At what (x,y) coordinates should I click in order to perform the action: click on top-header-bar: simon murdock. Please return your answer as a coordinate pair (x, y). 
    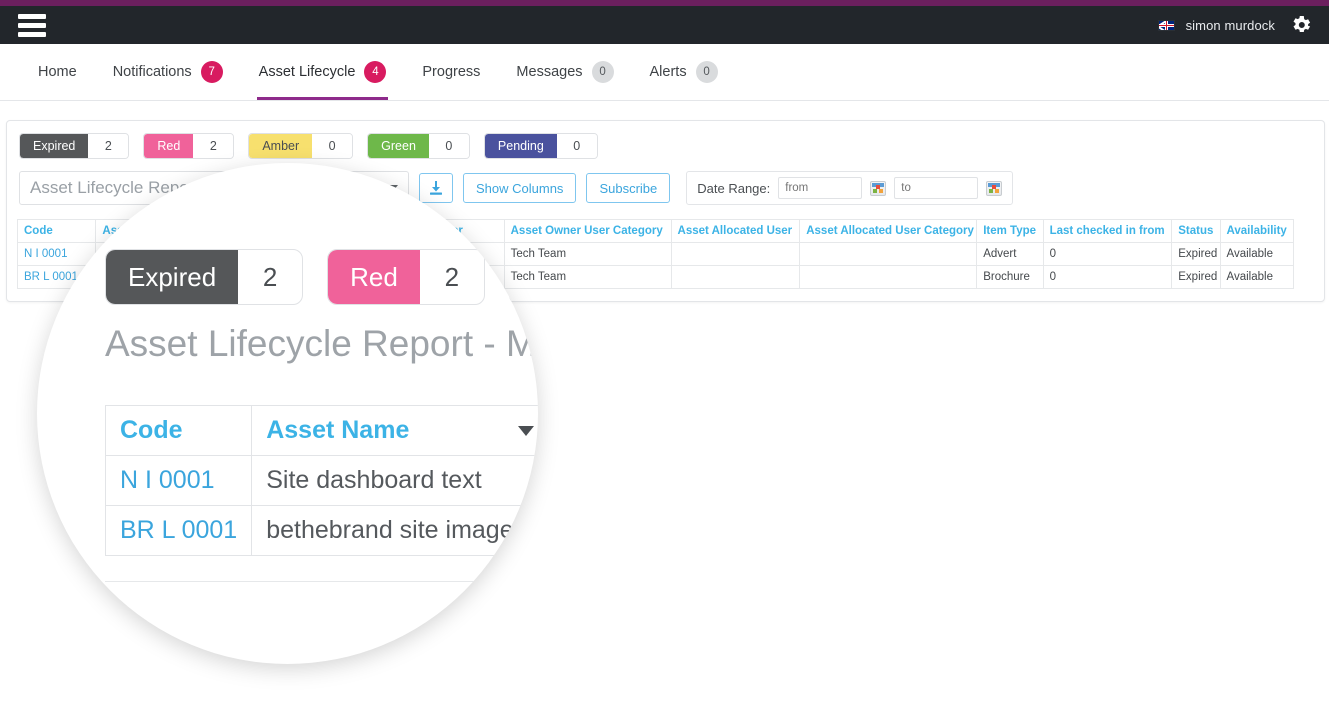
    Looking at the image, I should click on (664, 25).